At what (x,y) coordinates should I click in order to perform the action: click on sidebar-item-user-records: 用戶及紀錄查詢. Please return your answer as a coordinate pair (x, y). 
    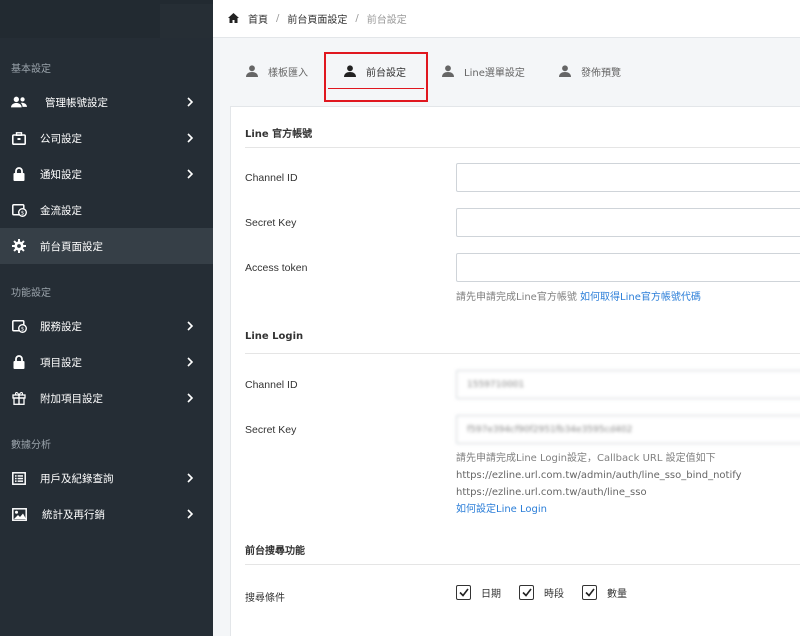
    Looking at the image, I should click on (106, 478).